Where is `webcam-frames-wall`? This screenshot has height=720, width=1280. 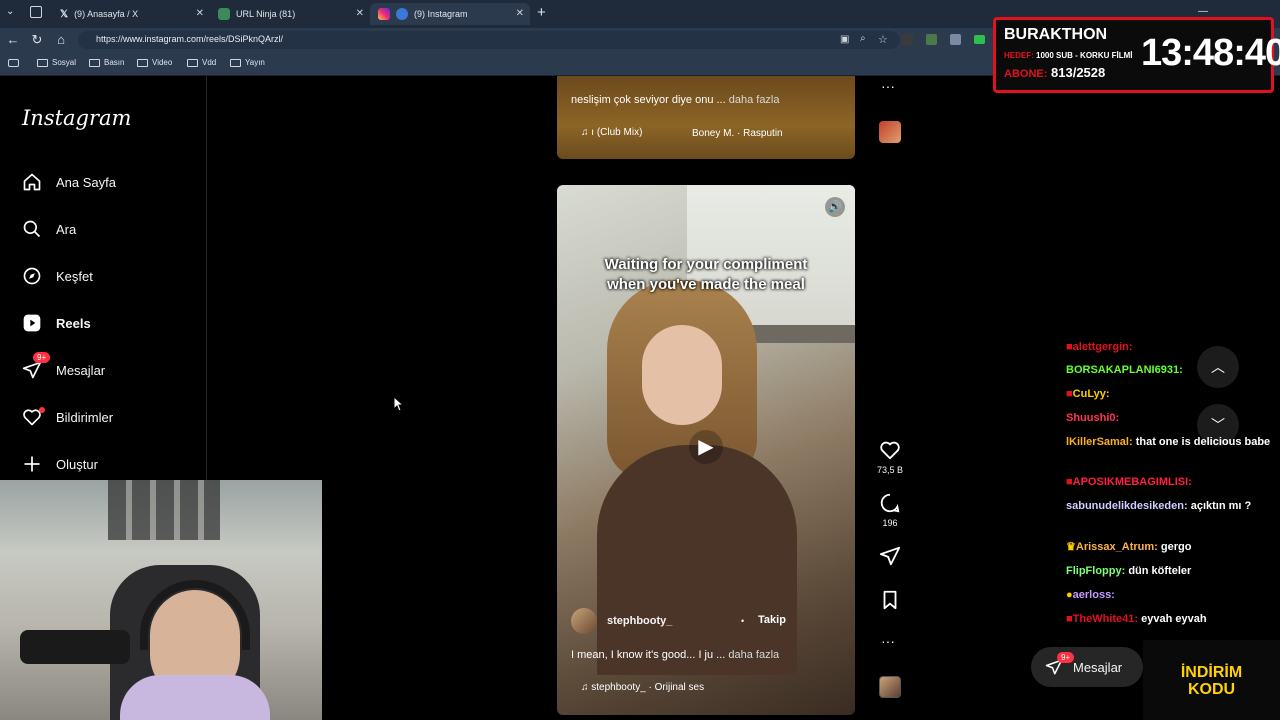 webcam-frames-wall is located at coordinates (164, 510).